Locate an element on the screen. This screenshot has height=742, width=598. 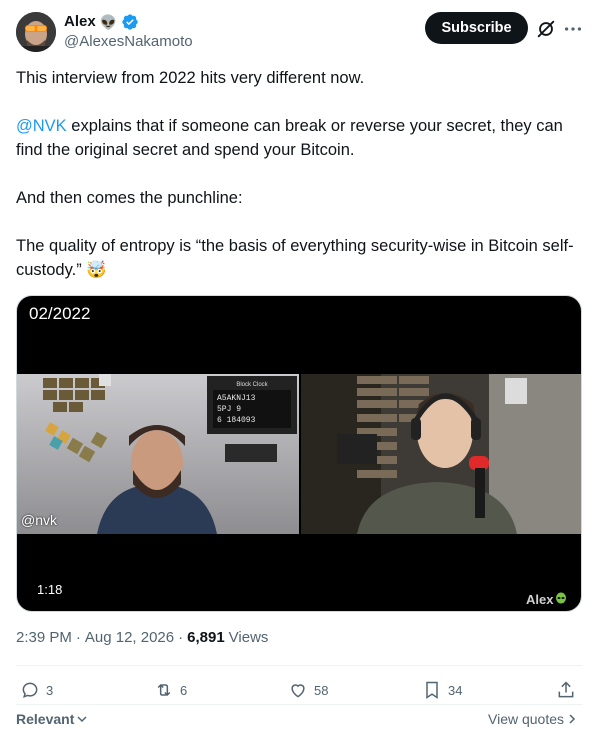
tweet-paragraph: And then comes the punchline: is located at coordinates (129, 198).